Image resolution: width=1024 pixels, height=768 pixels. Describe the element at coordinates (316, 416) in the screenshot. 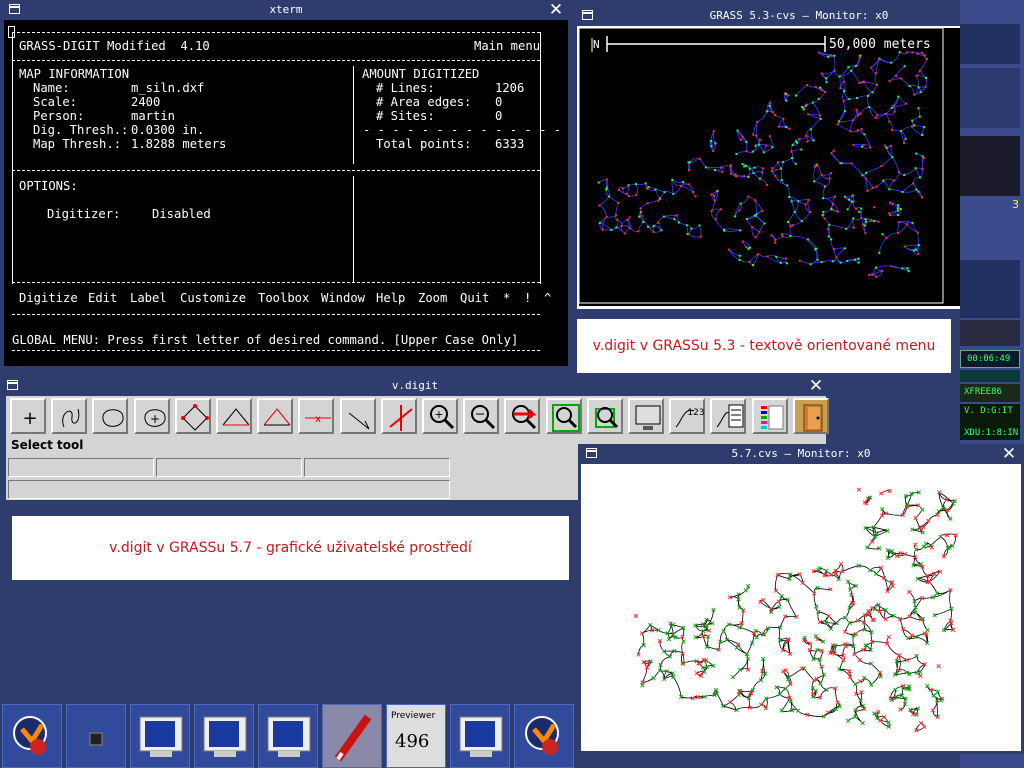

I see `tool-delete-line-button: x` at that location.